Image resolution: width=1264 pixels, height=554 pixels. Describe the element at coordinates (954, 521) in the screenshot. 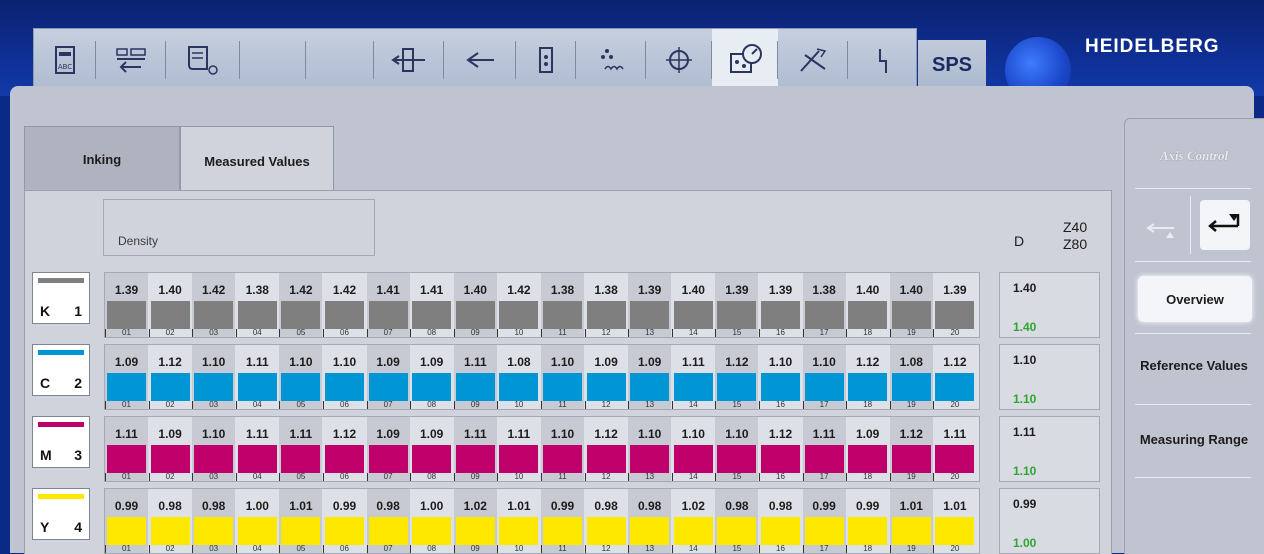

I see `zone-cell: 1.01 20` at that location.